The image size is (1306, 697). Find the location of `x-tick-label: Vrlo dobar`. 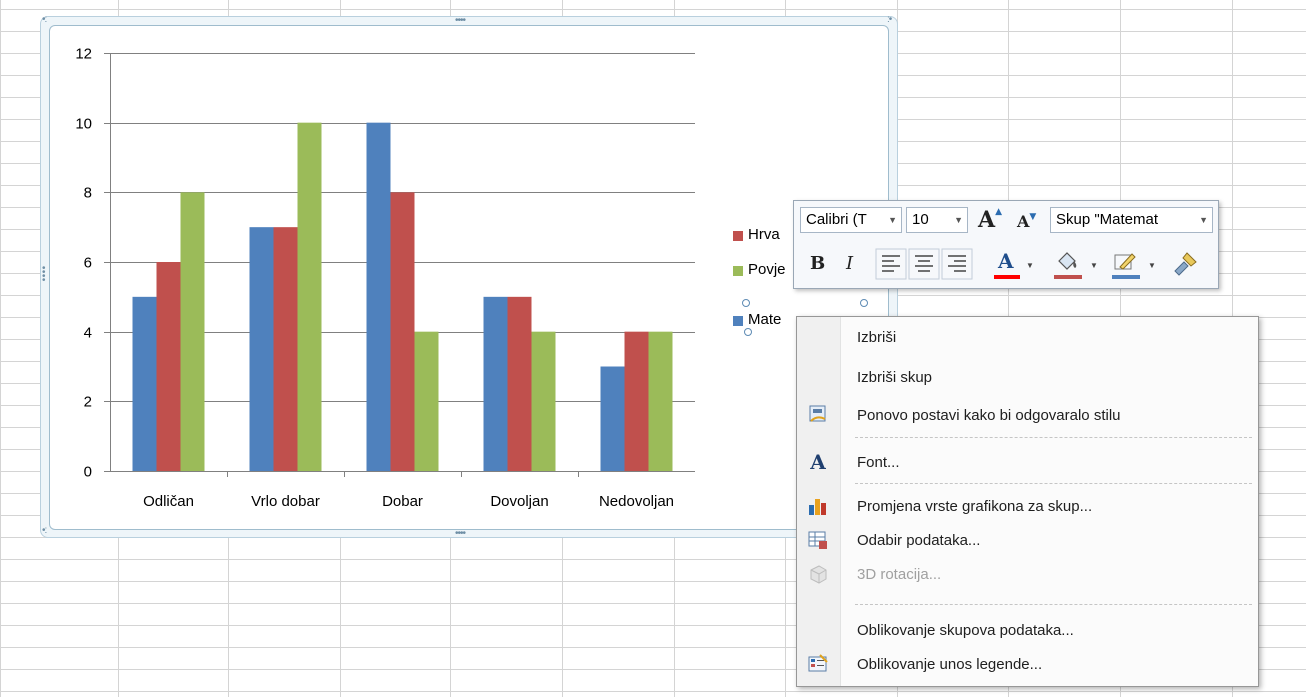

x-tick-label: Vrlo dobar is located at coordinates (285, 501).